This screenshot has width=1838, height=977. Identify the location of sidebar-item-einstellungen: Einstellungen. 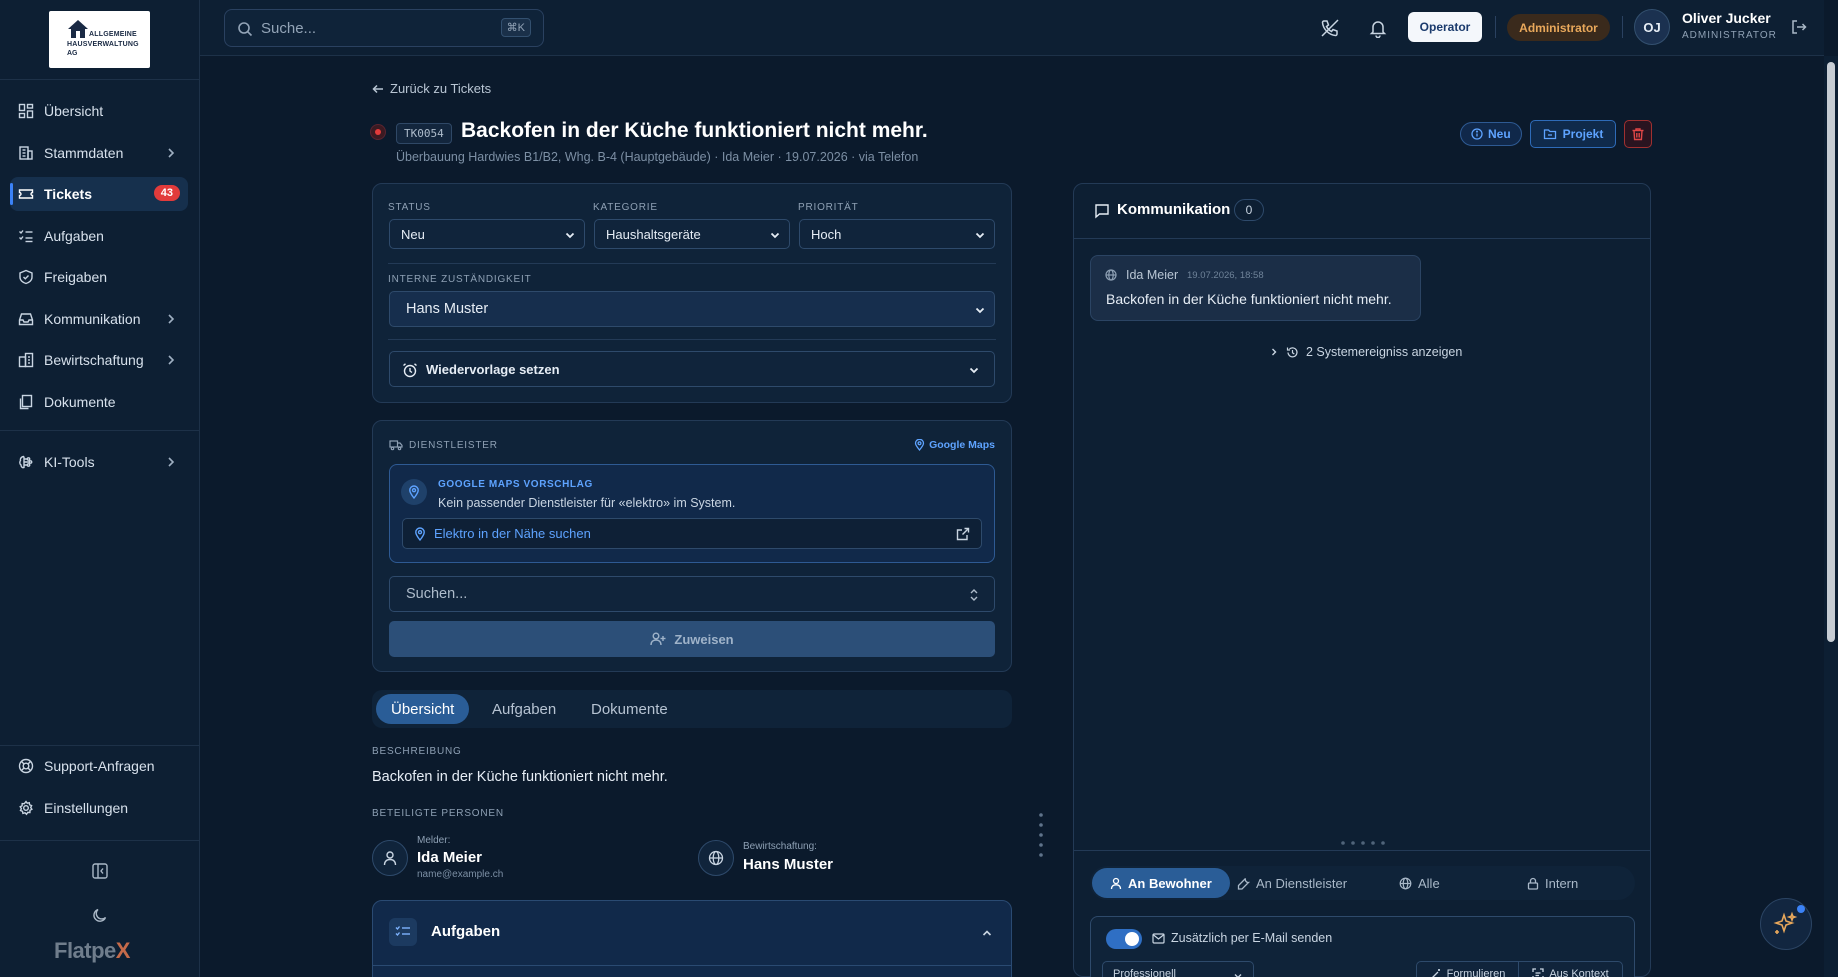
(99, 808).